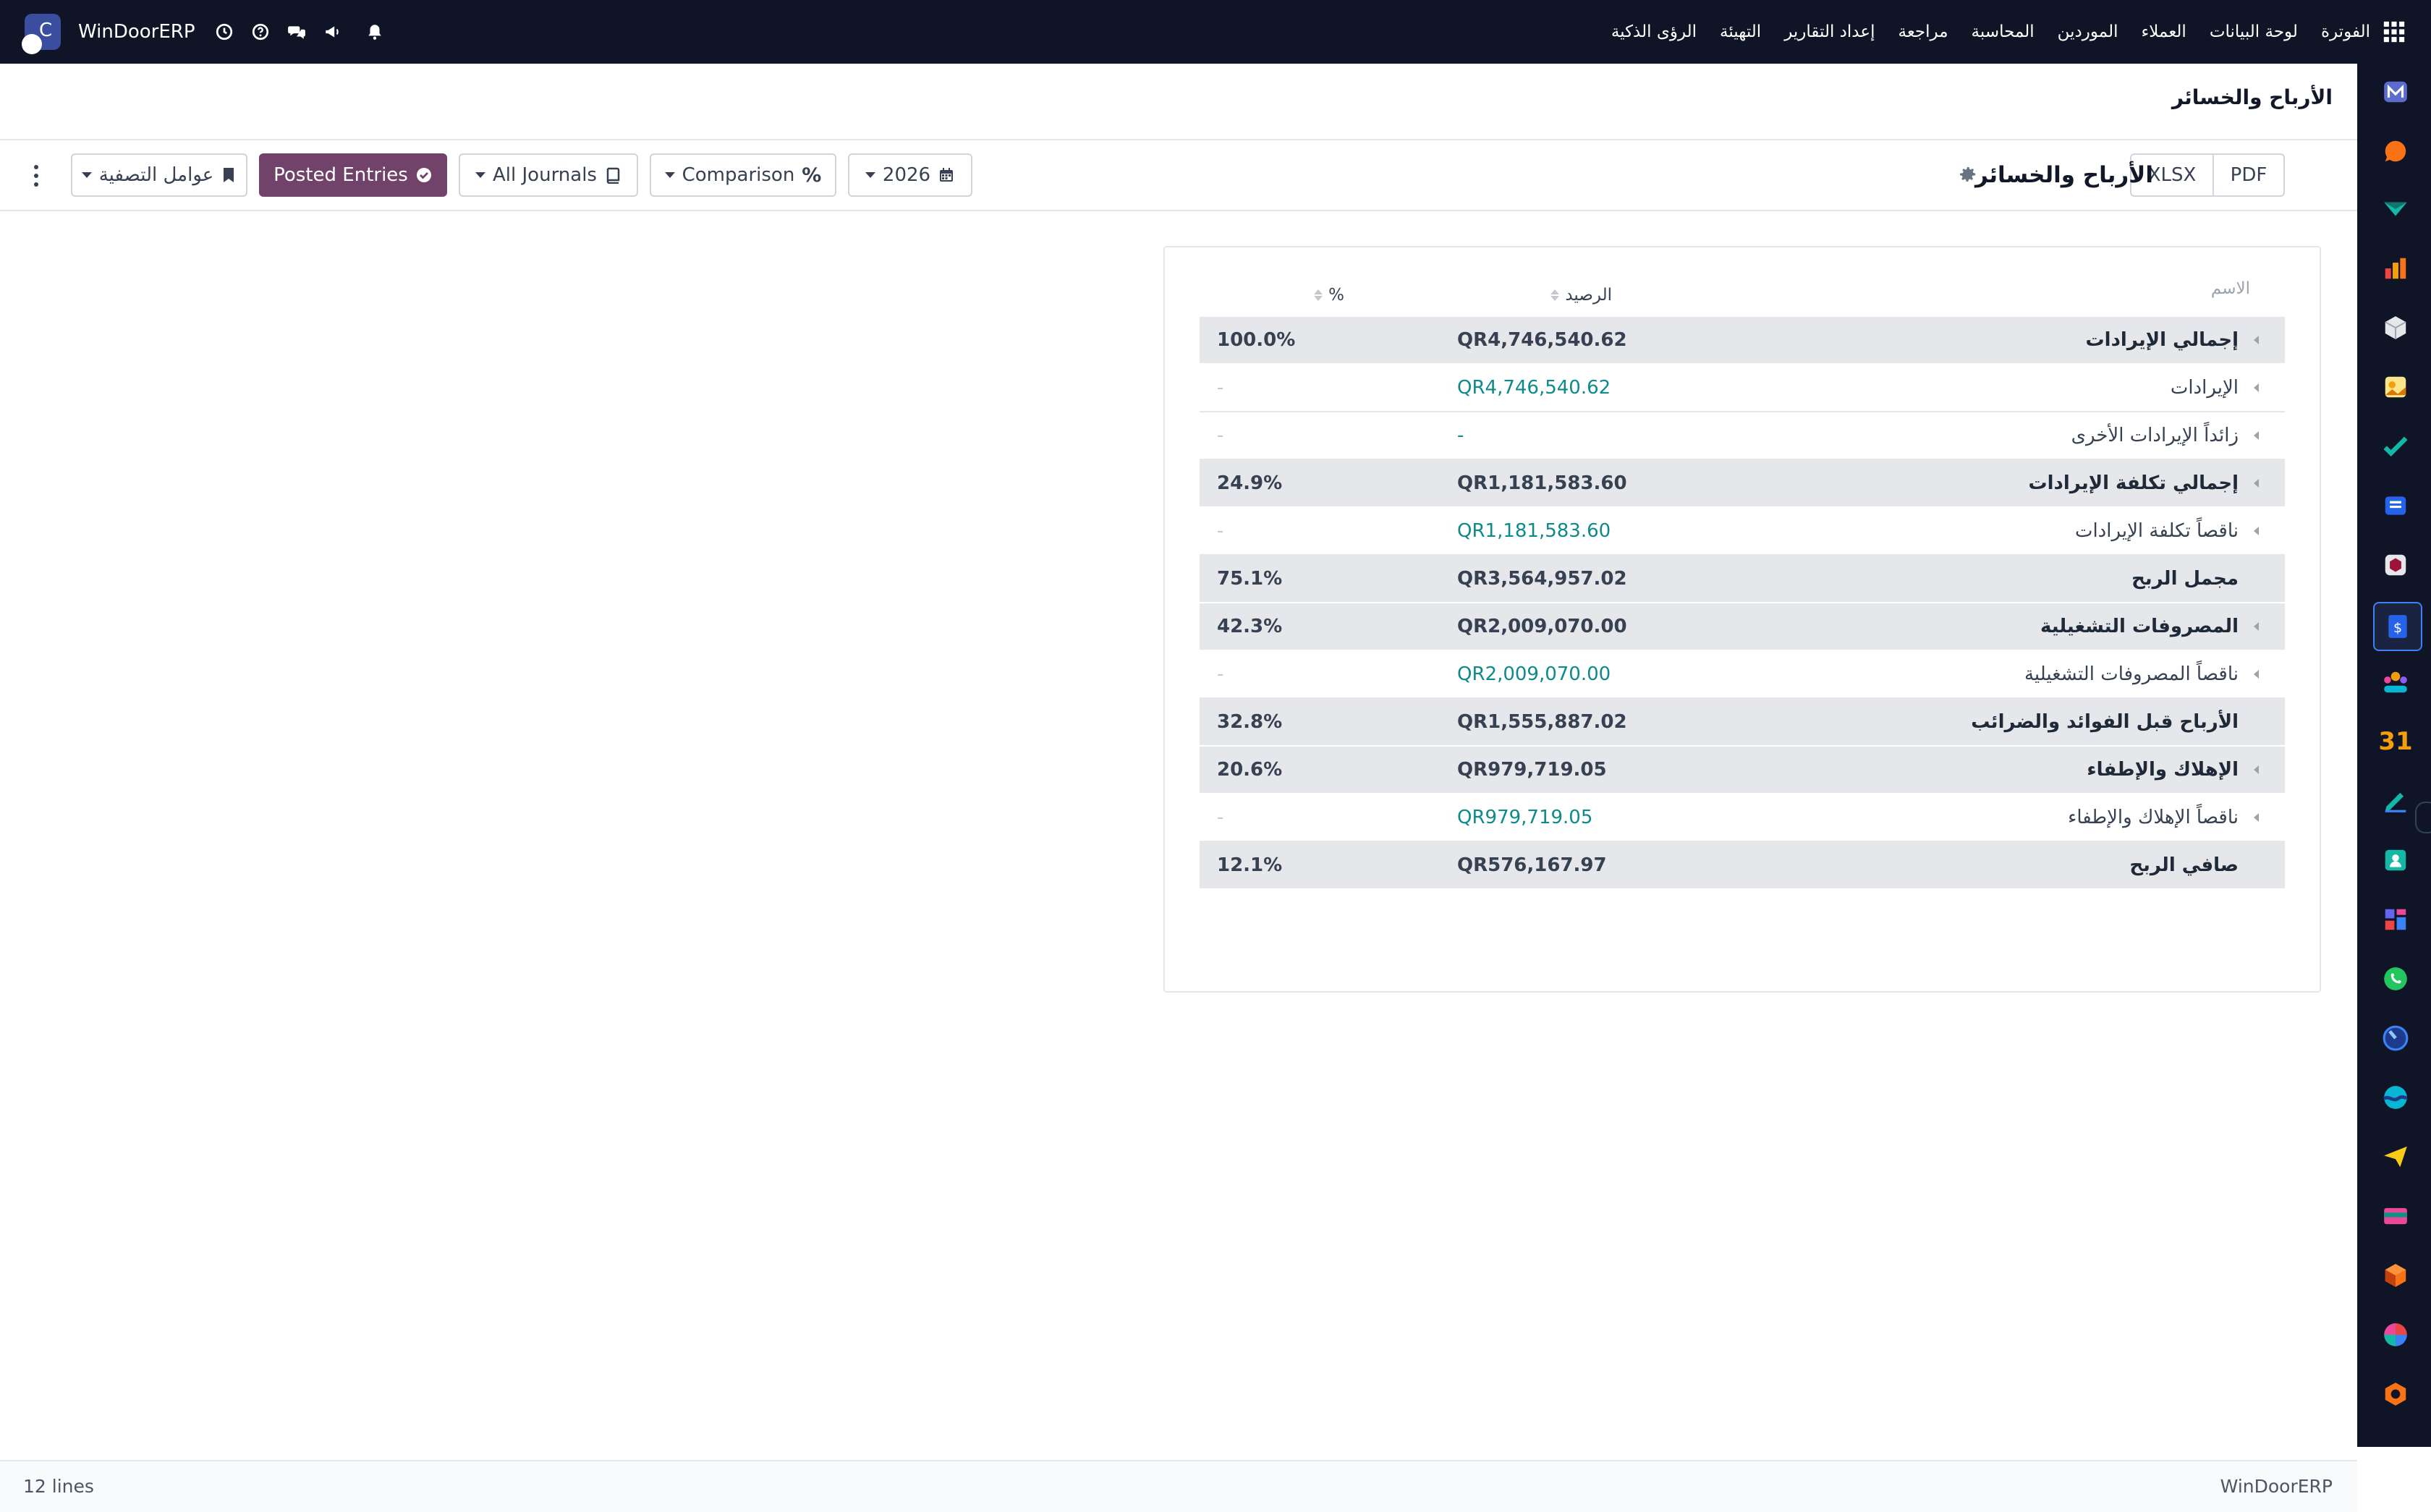 This screenshot has height=1512, width=2431. Describe the element at coordinates (2254, 32) in the screenshot. I see `menu-dashboard: لوحة البيانات` at that location.